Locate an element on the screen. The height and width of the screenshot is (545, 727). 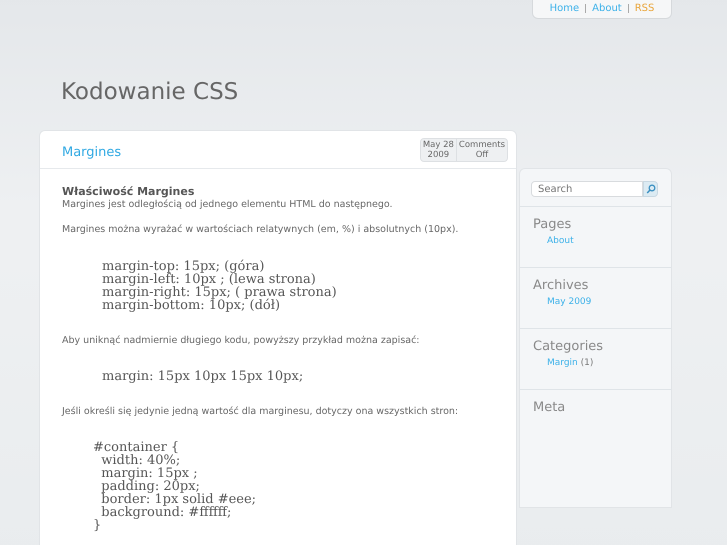
item-count: (1) is located at coordinates (587, 363).